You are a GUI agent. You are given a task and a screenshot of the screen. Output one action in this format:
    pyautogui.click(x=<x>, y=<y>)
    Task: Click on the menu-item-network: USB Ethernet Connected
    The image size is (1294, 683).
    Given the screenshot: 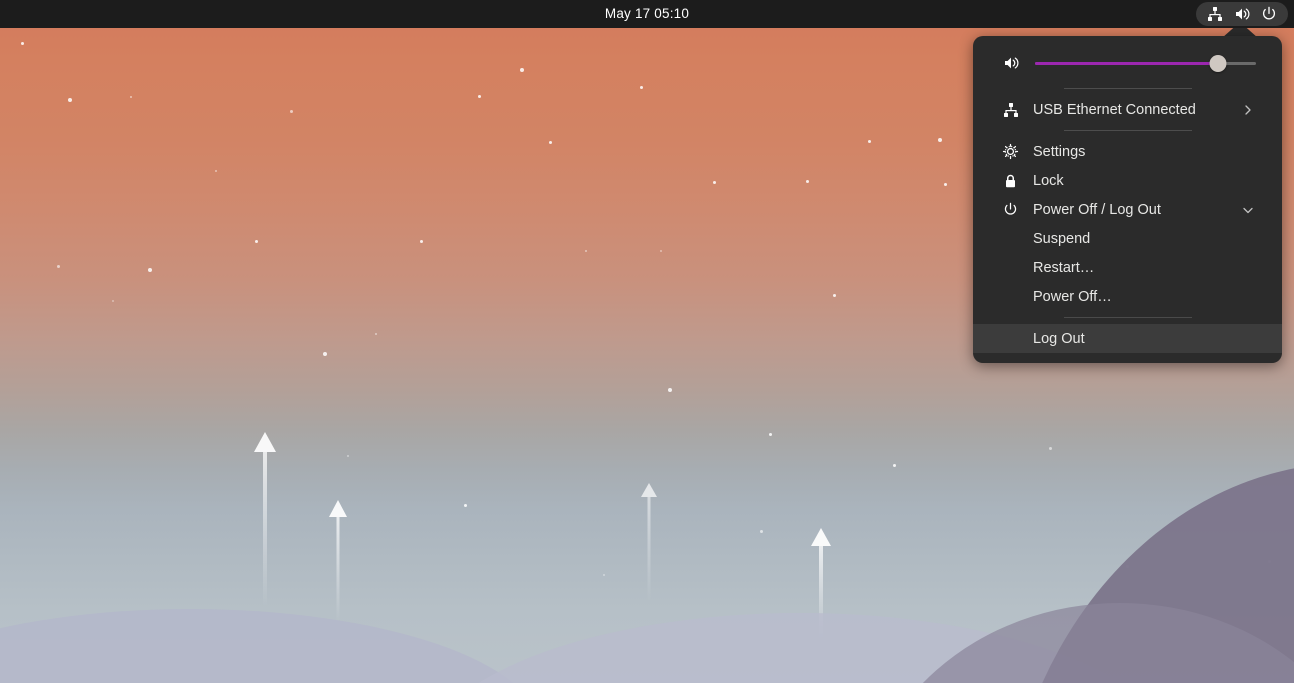 What is the action you would take?
    pyautogui.click(x=1127, y=109)
    